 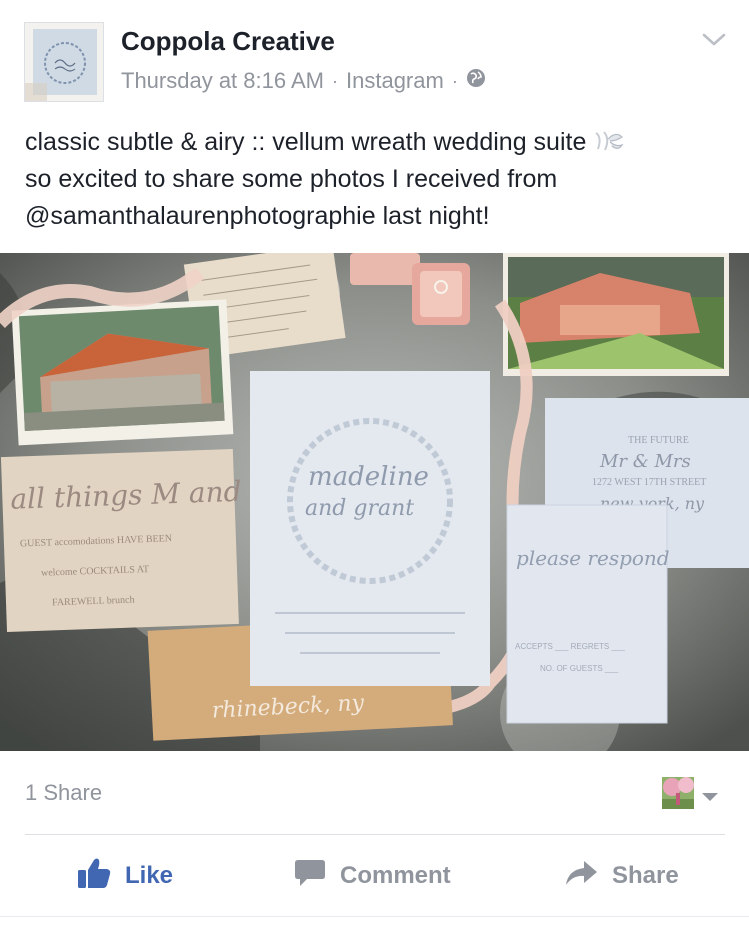 What do you see at coordinates (645, 461) in the screenshot?
I see `envelope-line-2: Mr & Mrs` at bounding box center [645, 461].